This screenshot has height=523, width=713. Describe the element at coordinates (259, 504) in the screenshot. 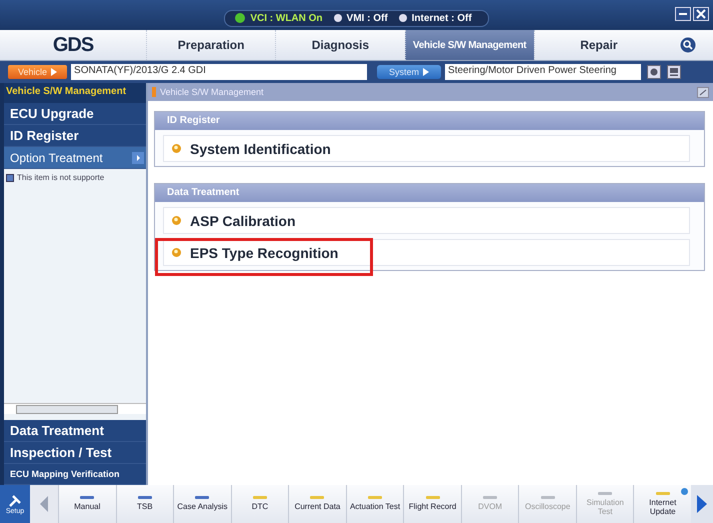

I see `toolbar-button: DTC` at that location.